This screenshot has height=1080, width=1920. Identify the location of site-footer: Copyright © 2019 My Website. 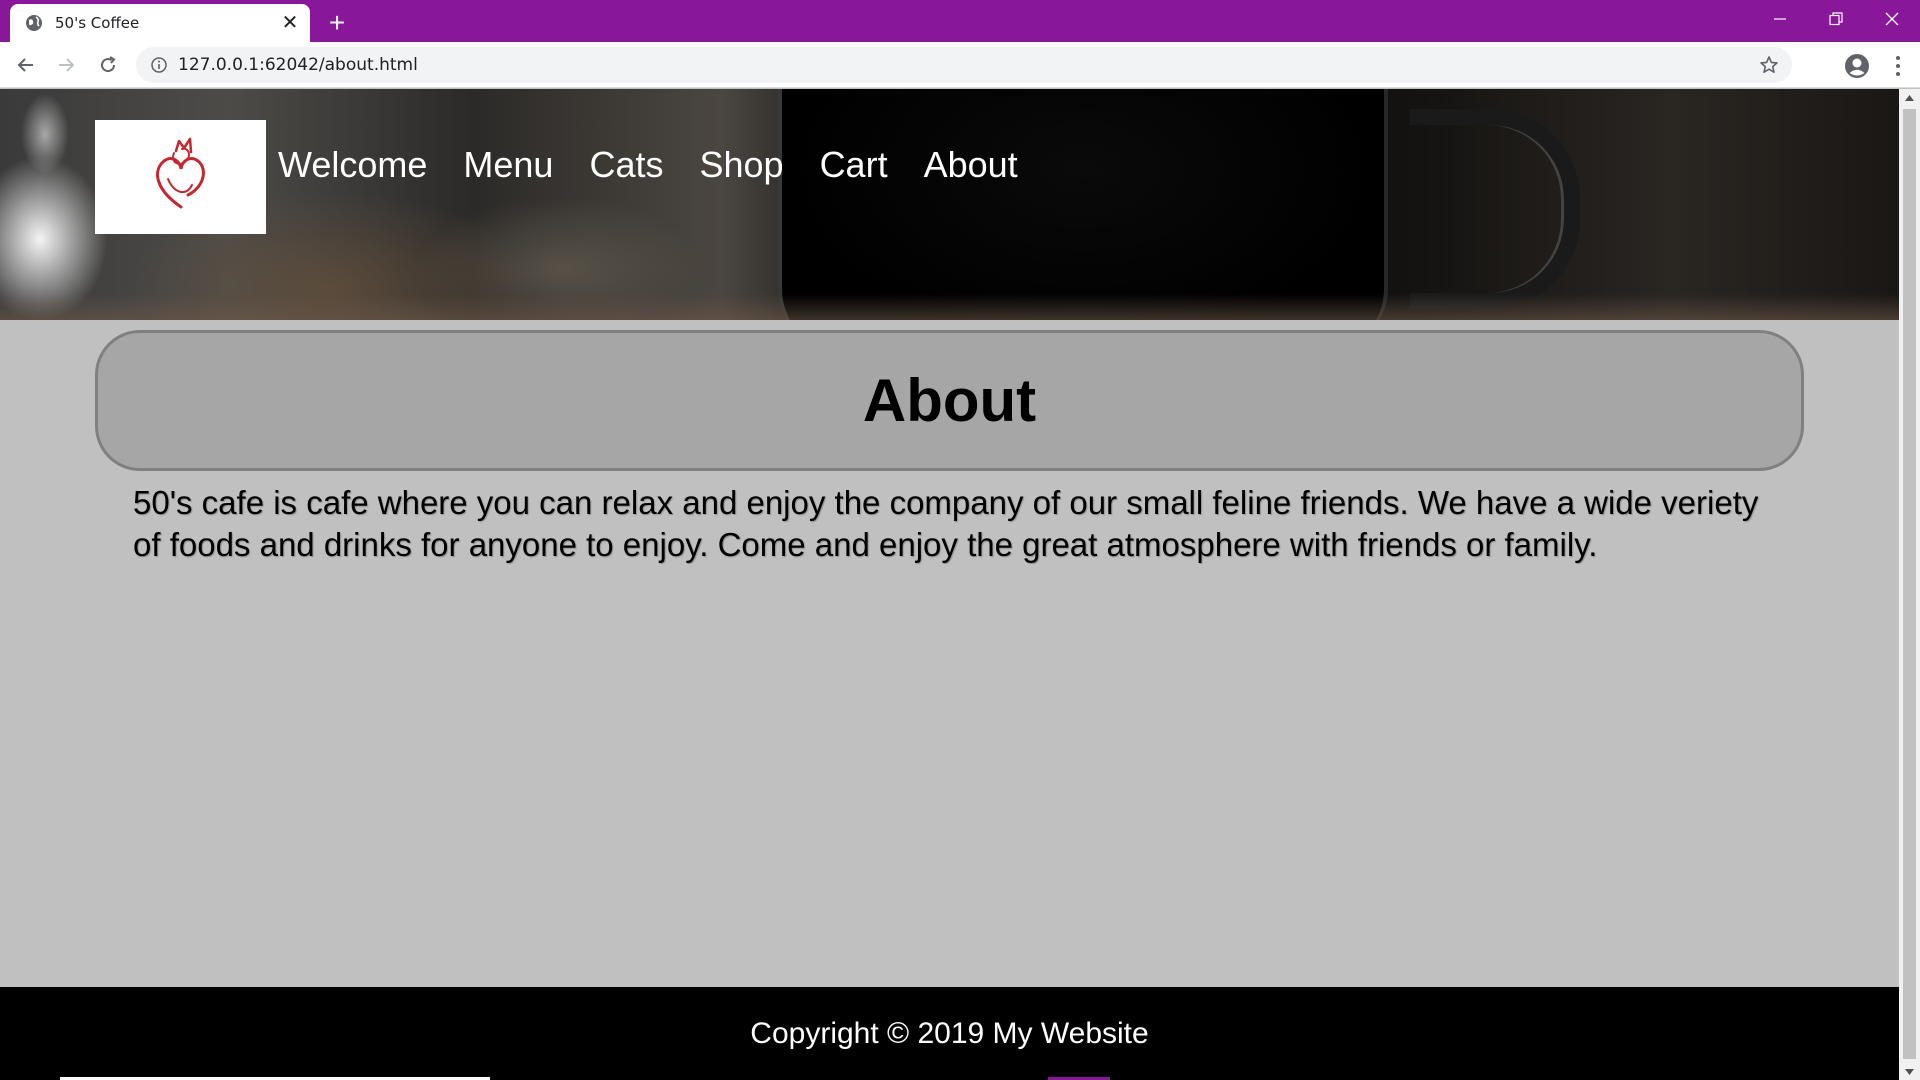
(949, 1033).